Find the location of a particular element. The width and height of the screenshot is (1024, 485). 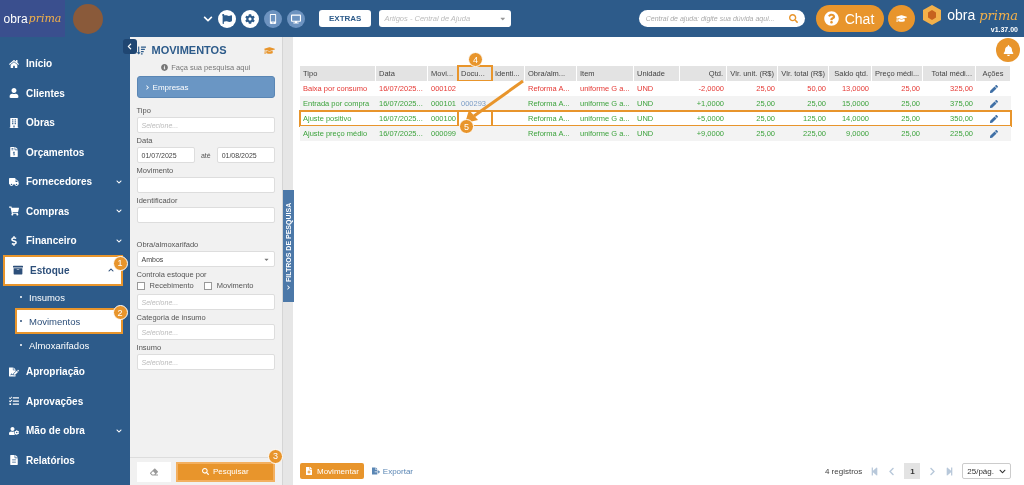

brand-name: obra prima is located at coordinates (982, 15).